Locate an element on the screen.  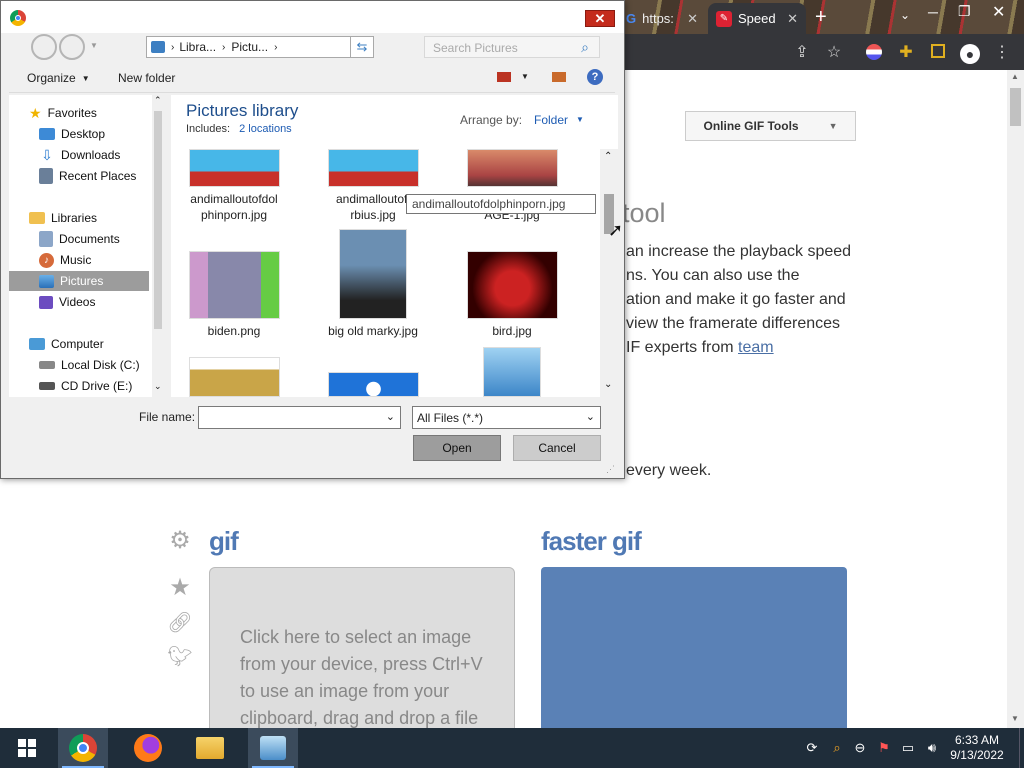
online-gif-tools-dropdown: Online GIF Tools ▼ is located at coordinates (770, 126).